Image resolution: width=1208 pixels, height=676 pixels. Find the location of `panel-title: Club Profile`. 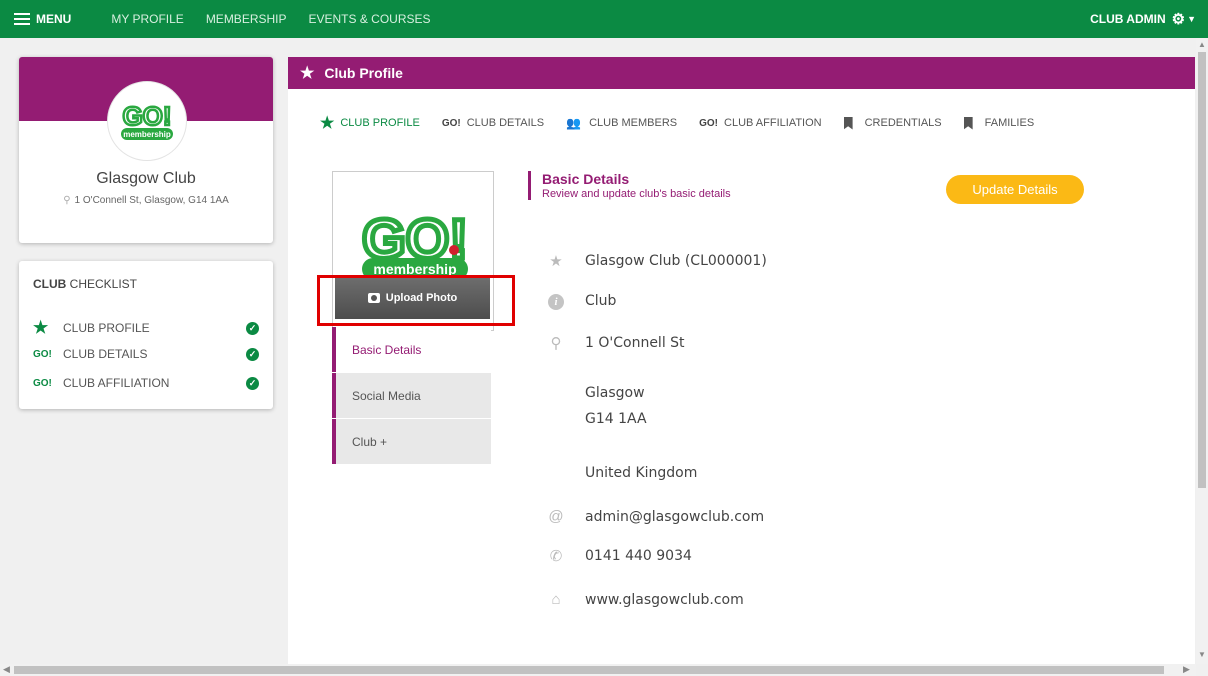

panel-title: Club Profile is located at coordinates (363, 73).